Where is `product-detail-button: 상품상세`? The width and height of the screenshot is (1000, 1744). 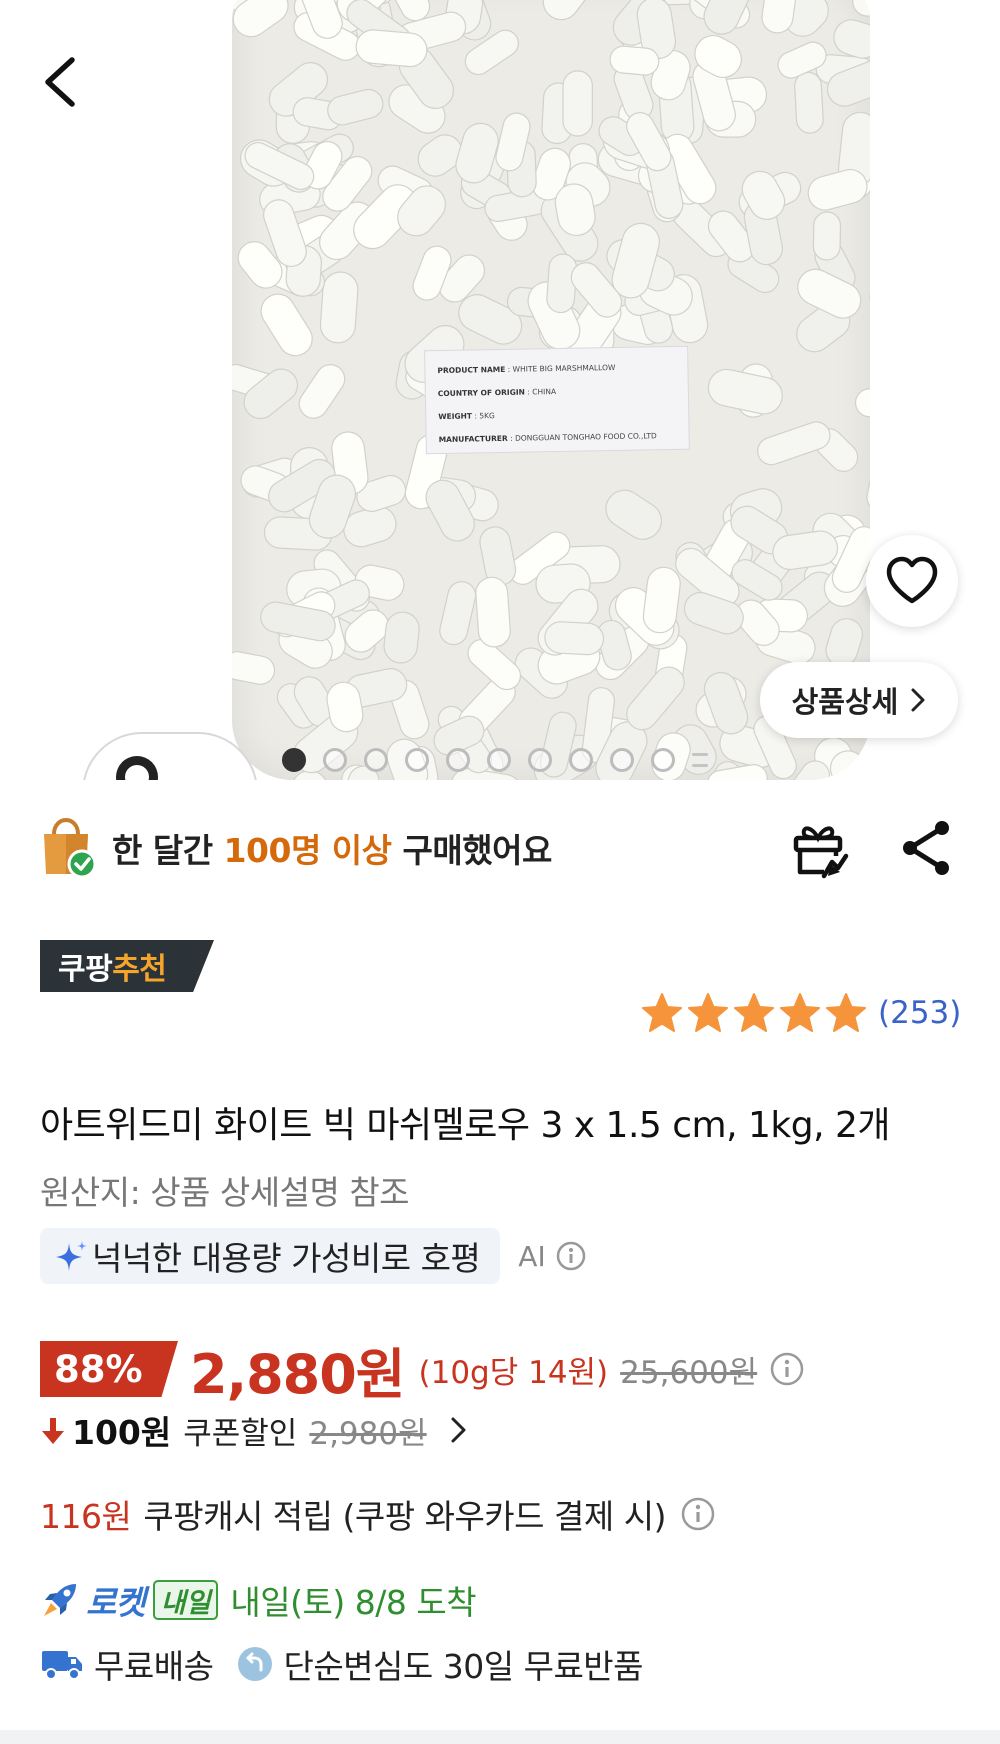 product-detail-button: 상품상세 is located at coordinates (859, 700).